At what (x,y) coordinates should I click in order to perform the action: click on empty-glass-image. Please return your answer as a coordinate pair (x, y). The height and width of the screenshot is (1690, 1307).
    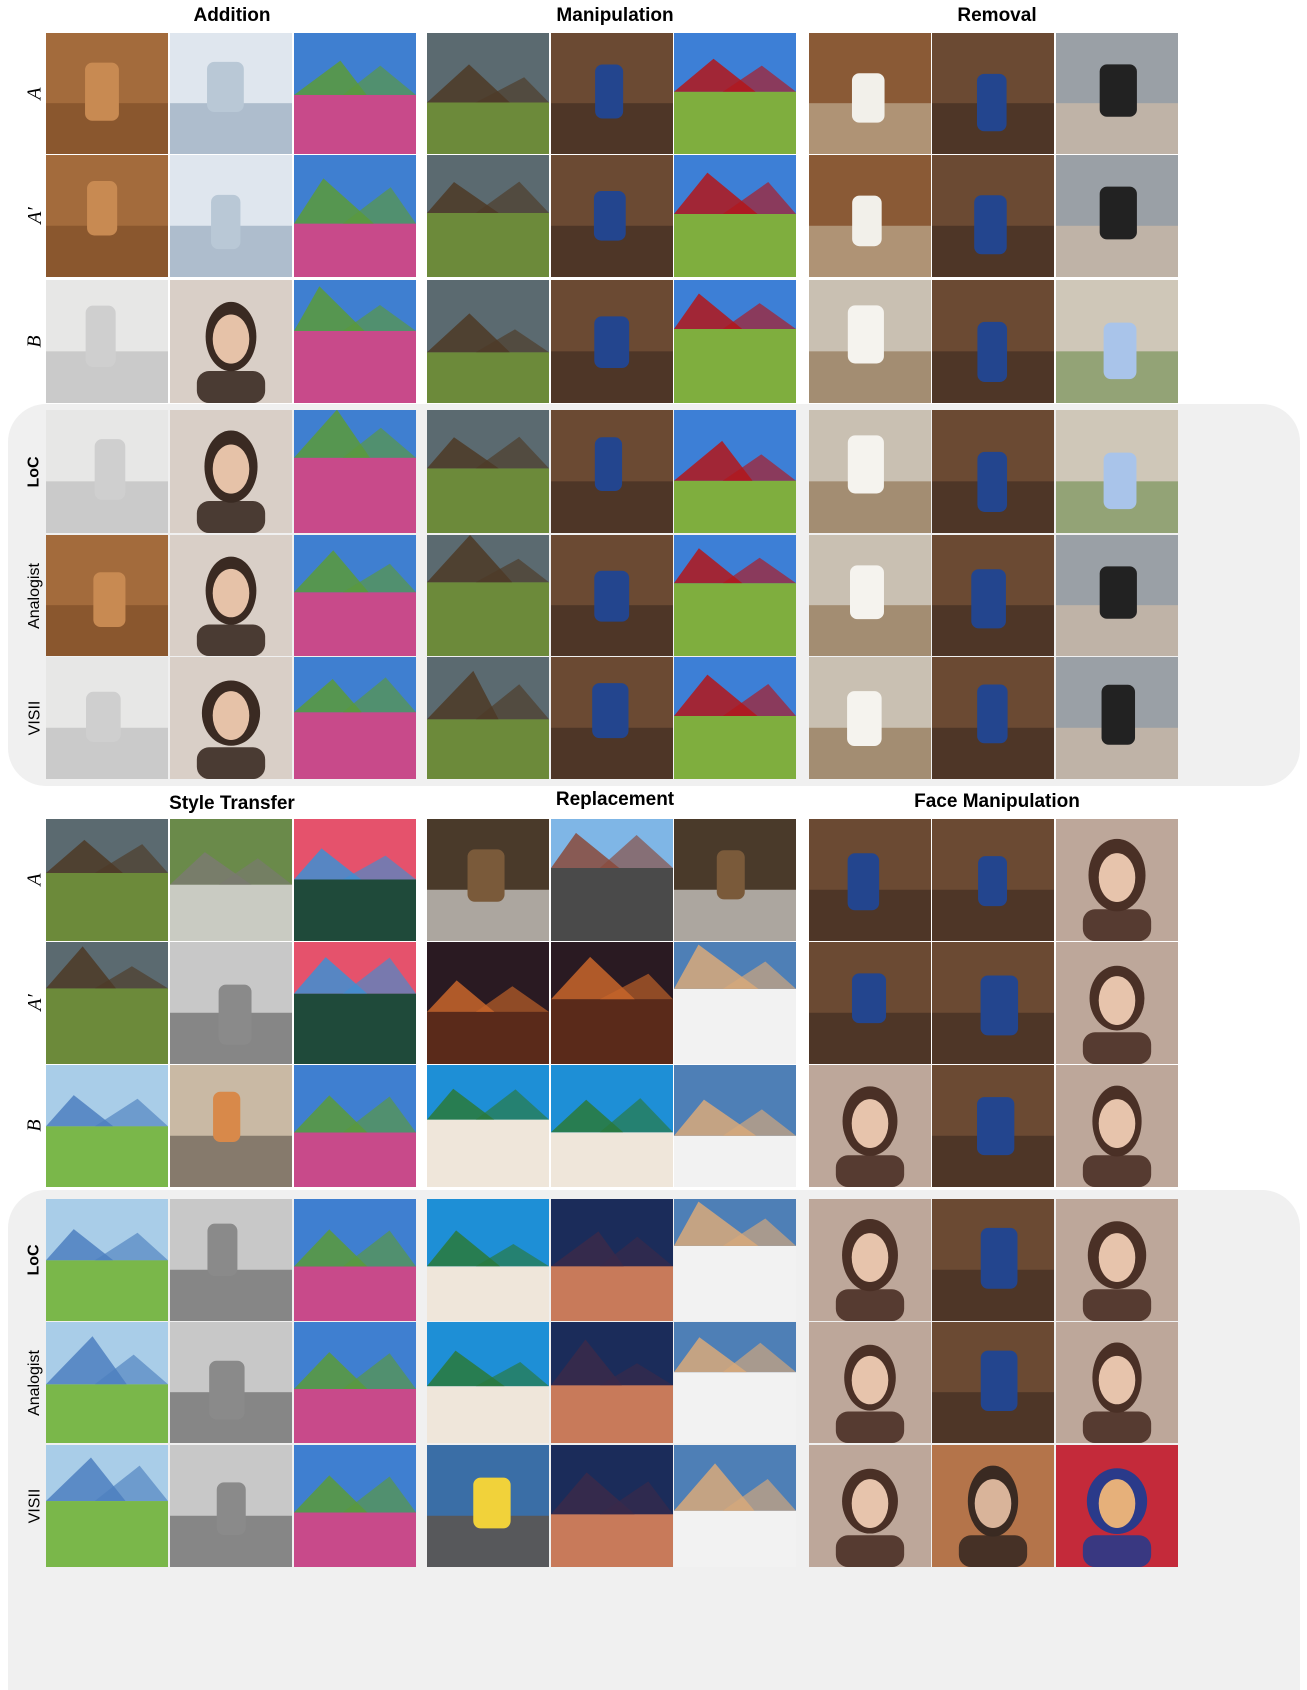
    Looking at the image, I should click on (870, 216).